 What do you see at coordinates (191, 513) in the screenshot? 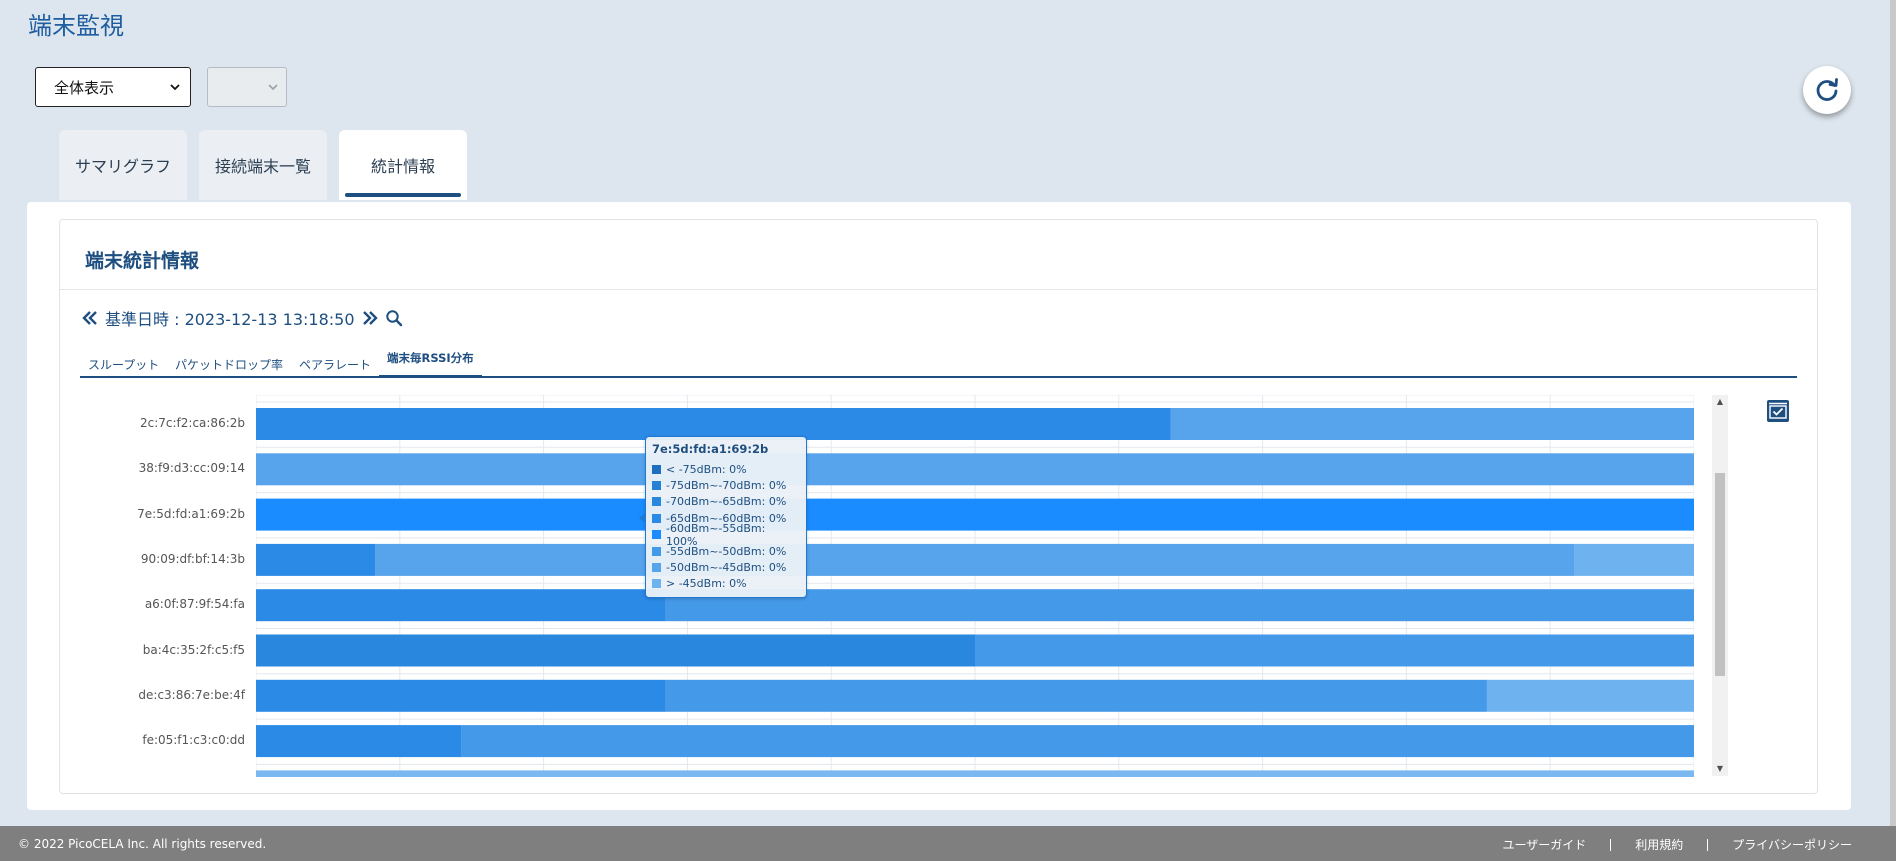
I see `y-axis-label: 7e:5d:fd:a1:69:2b` at bounding box center [191, 513].